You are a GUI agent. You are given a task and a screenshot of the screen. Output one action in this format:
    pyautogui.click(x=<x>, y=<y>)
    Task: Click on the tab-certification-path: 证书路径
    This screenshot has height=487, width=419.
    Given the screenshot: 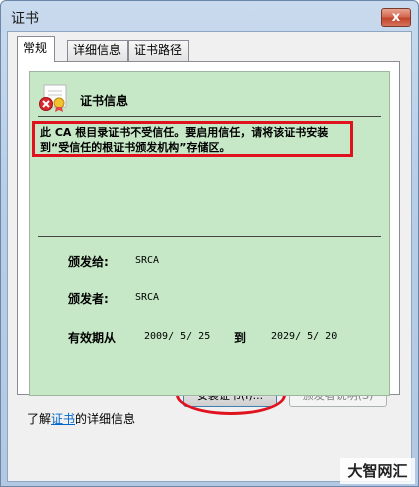 What is the action you would take?
    pyautogui.click(x=158, y=50)
    